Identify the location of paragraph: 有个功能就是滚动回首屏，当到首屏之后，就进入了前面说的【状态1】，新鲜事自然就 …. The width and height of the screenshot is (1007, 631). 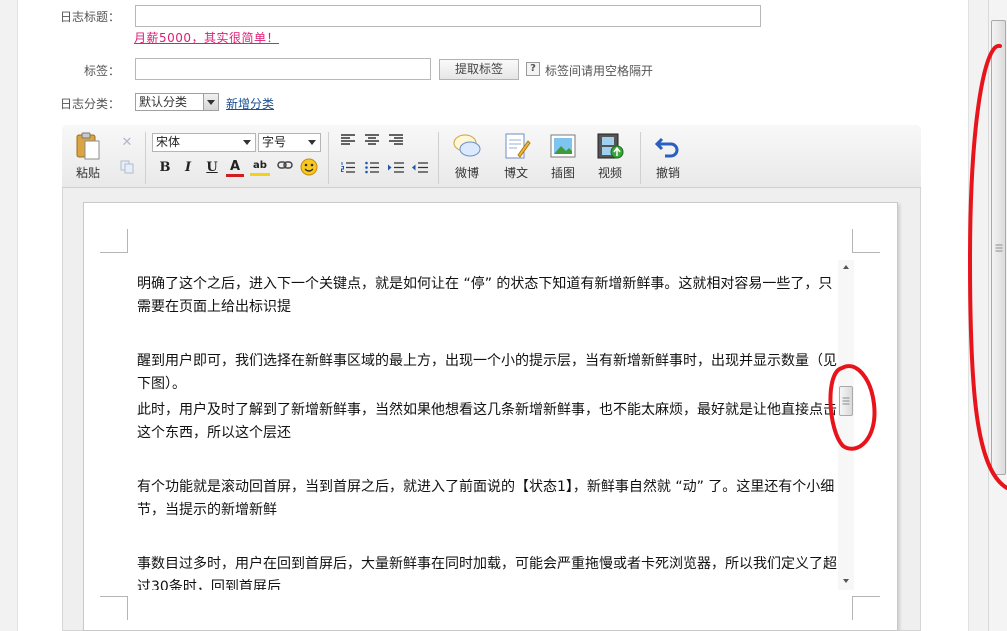
(486, 498).